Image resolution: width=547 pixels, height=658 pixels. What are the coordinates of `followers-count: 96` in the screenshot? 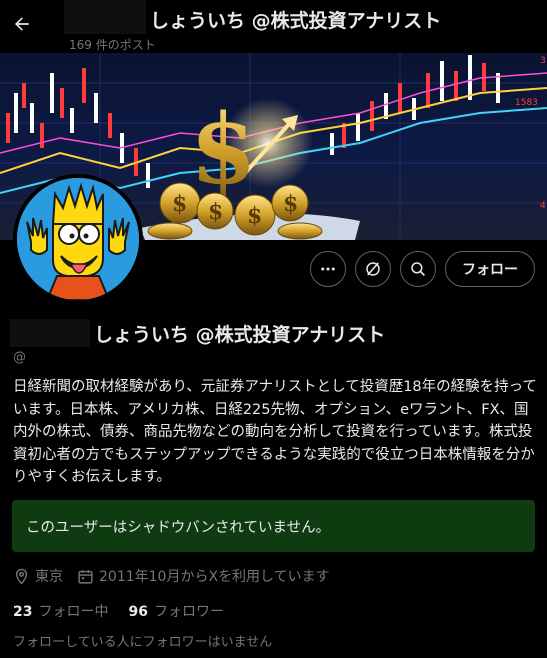 It's located at (138, 612).